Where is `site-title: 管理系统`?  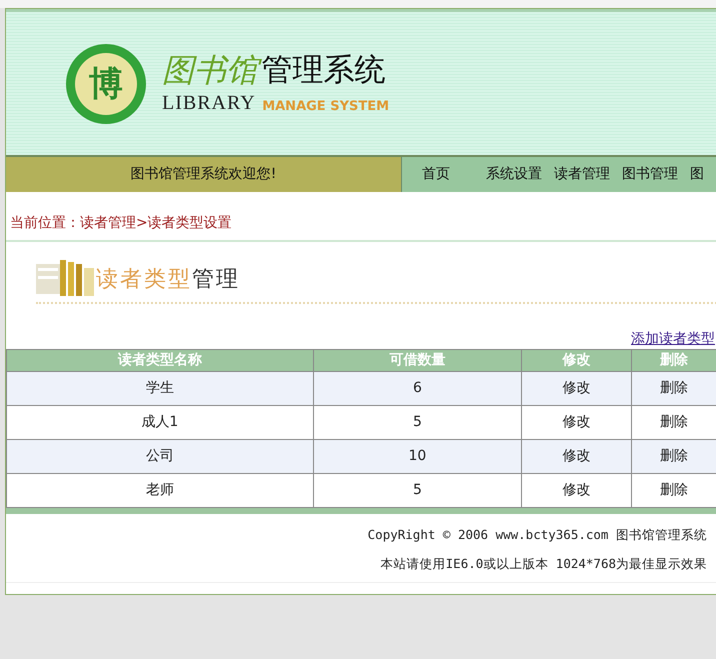
site-title: 管理系统 is located at coordinates (323, 70).